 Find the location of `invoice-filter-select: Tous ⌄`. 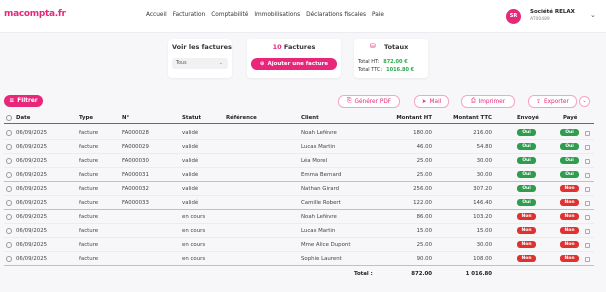

invoice-filter-select: Tous ⌄ is located at coordinates (200, 63).